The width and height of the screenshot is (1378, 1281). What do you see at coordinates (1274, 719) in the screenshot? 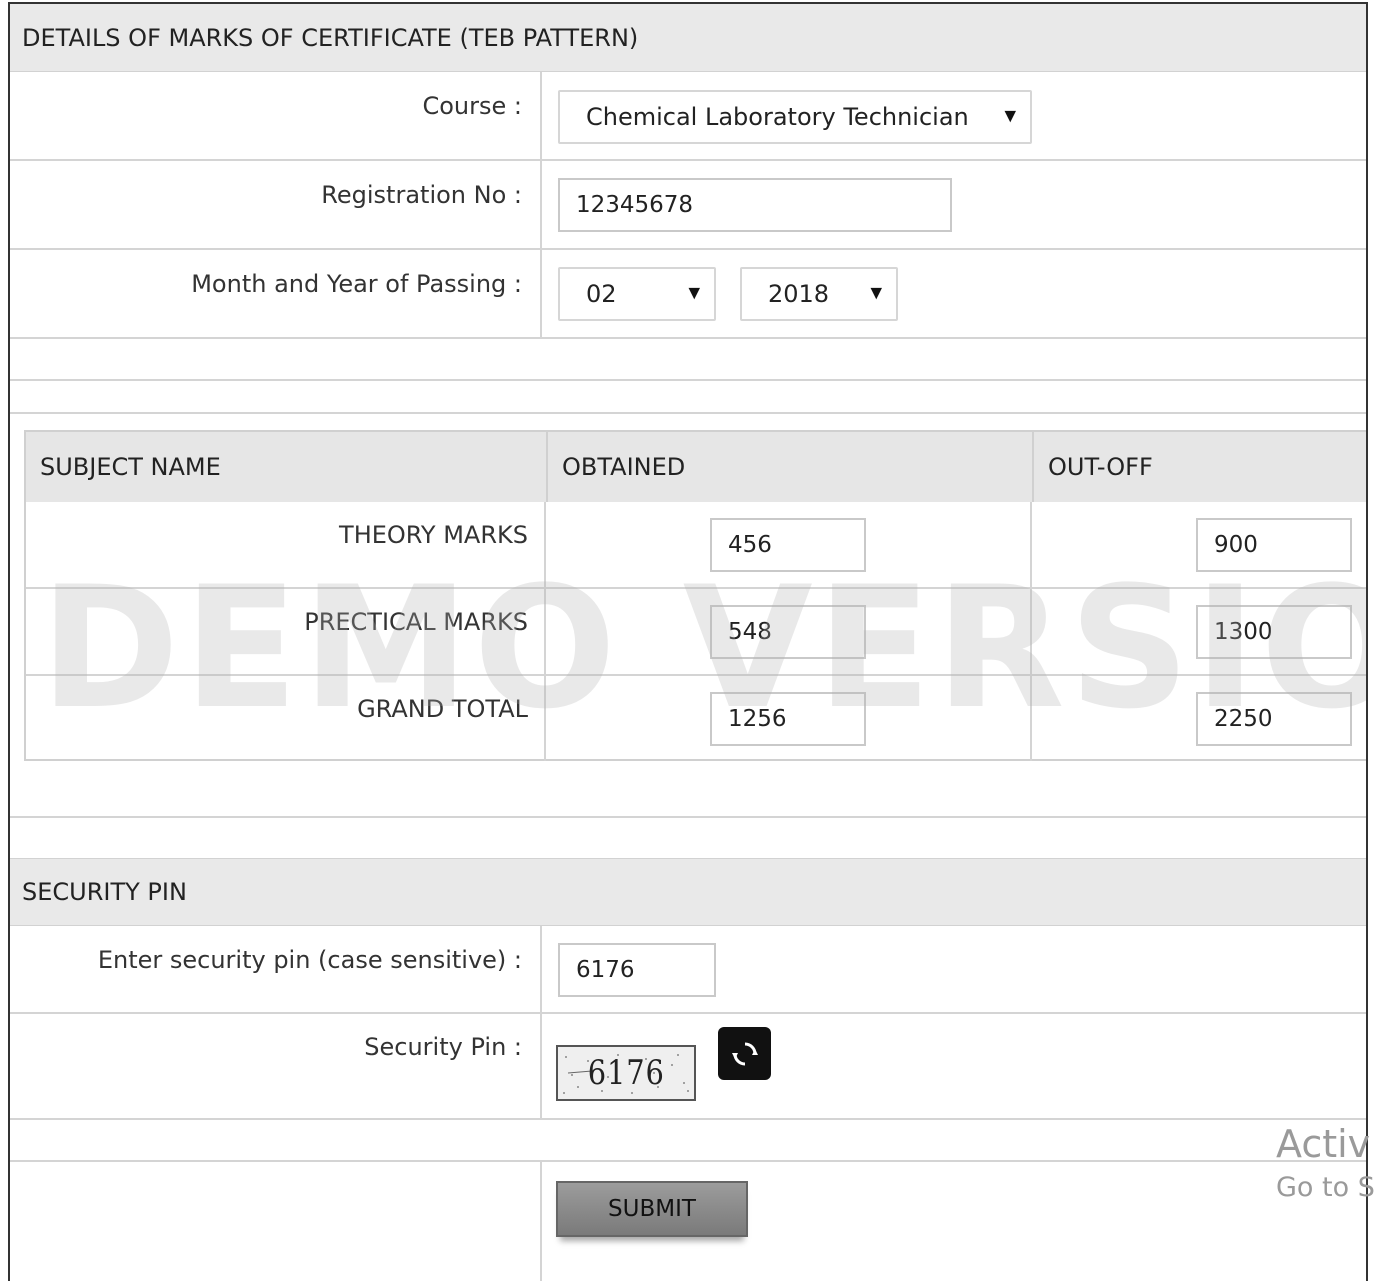
I see `grand-total-out-of-input: 2250` at bounding box center [1274, 719].